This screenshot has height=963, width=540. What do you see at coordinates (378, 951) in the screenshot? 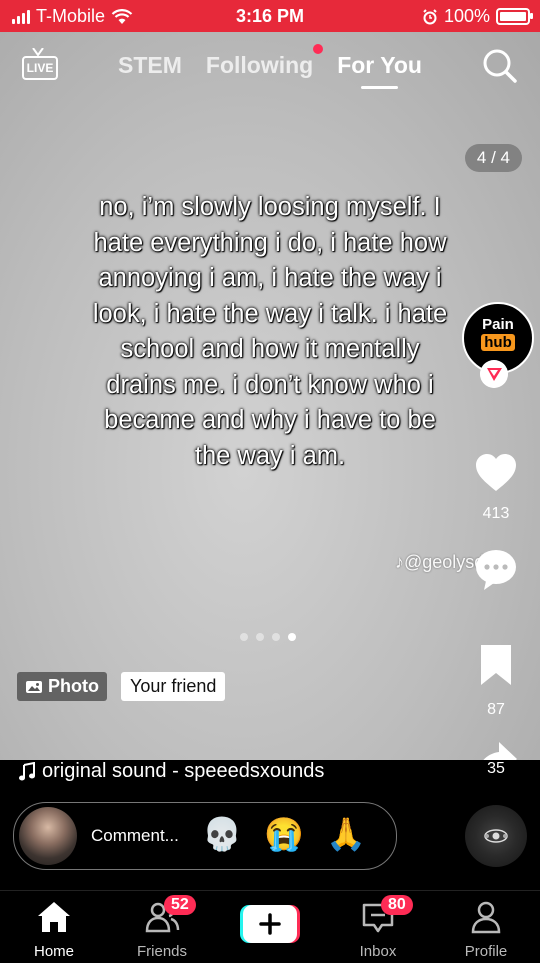
I see `nav-inbox-label: Inbox` at bounding box center [378, 951].